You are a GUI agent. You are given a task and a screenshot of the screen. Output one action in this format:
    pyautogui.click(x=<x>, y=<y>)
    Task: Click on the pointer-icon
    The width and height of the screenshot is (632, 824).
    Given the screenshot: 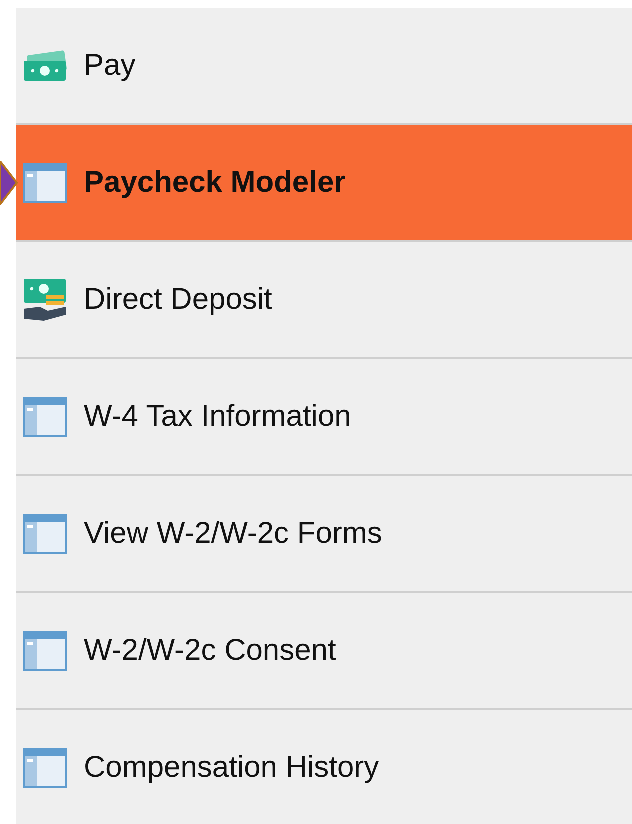 What is the action you would take?
    pyautogui.click(x=9, y=182)
    